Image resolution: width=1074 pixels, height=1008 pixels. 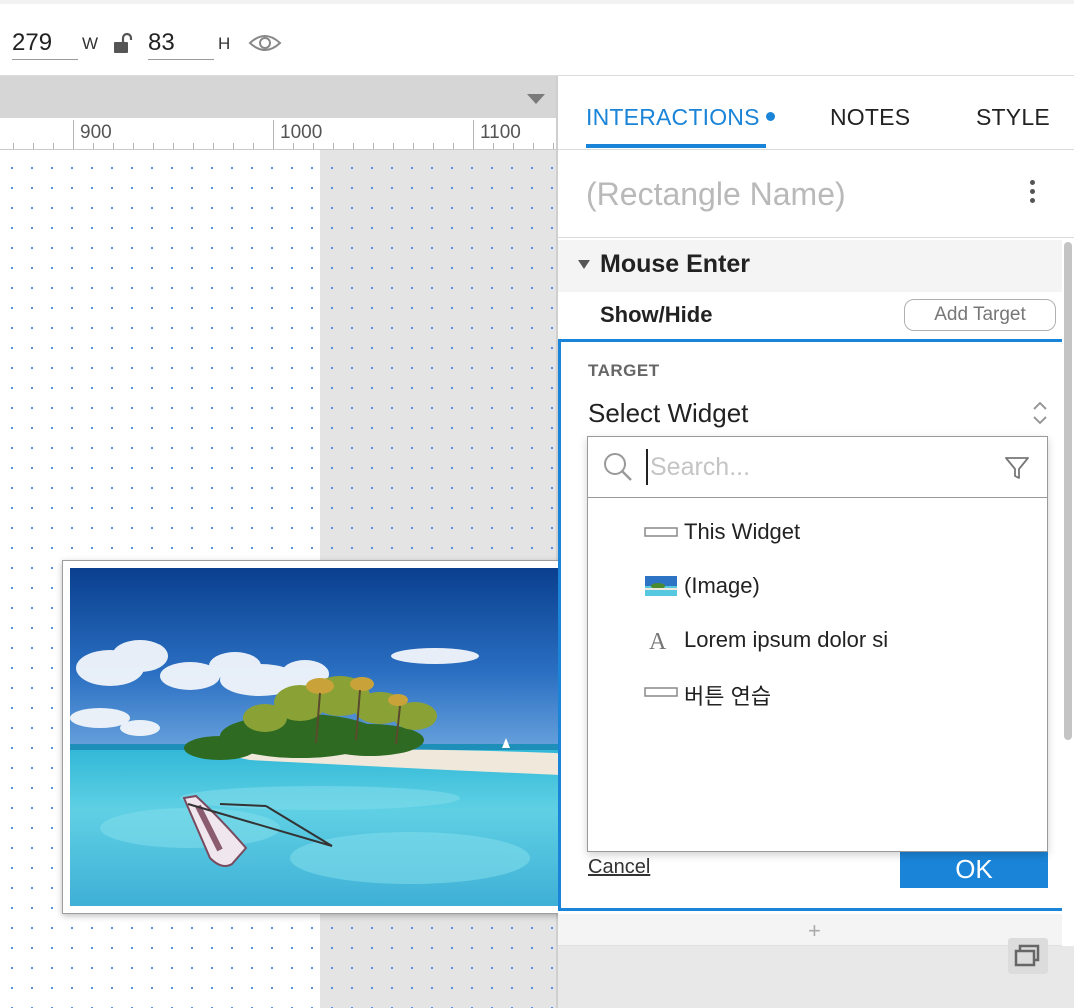 I want to click on ruler-label: 1000, so click(x=301, y=132).